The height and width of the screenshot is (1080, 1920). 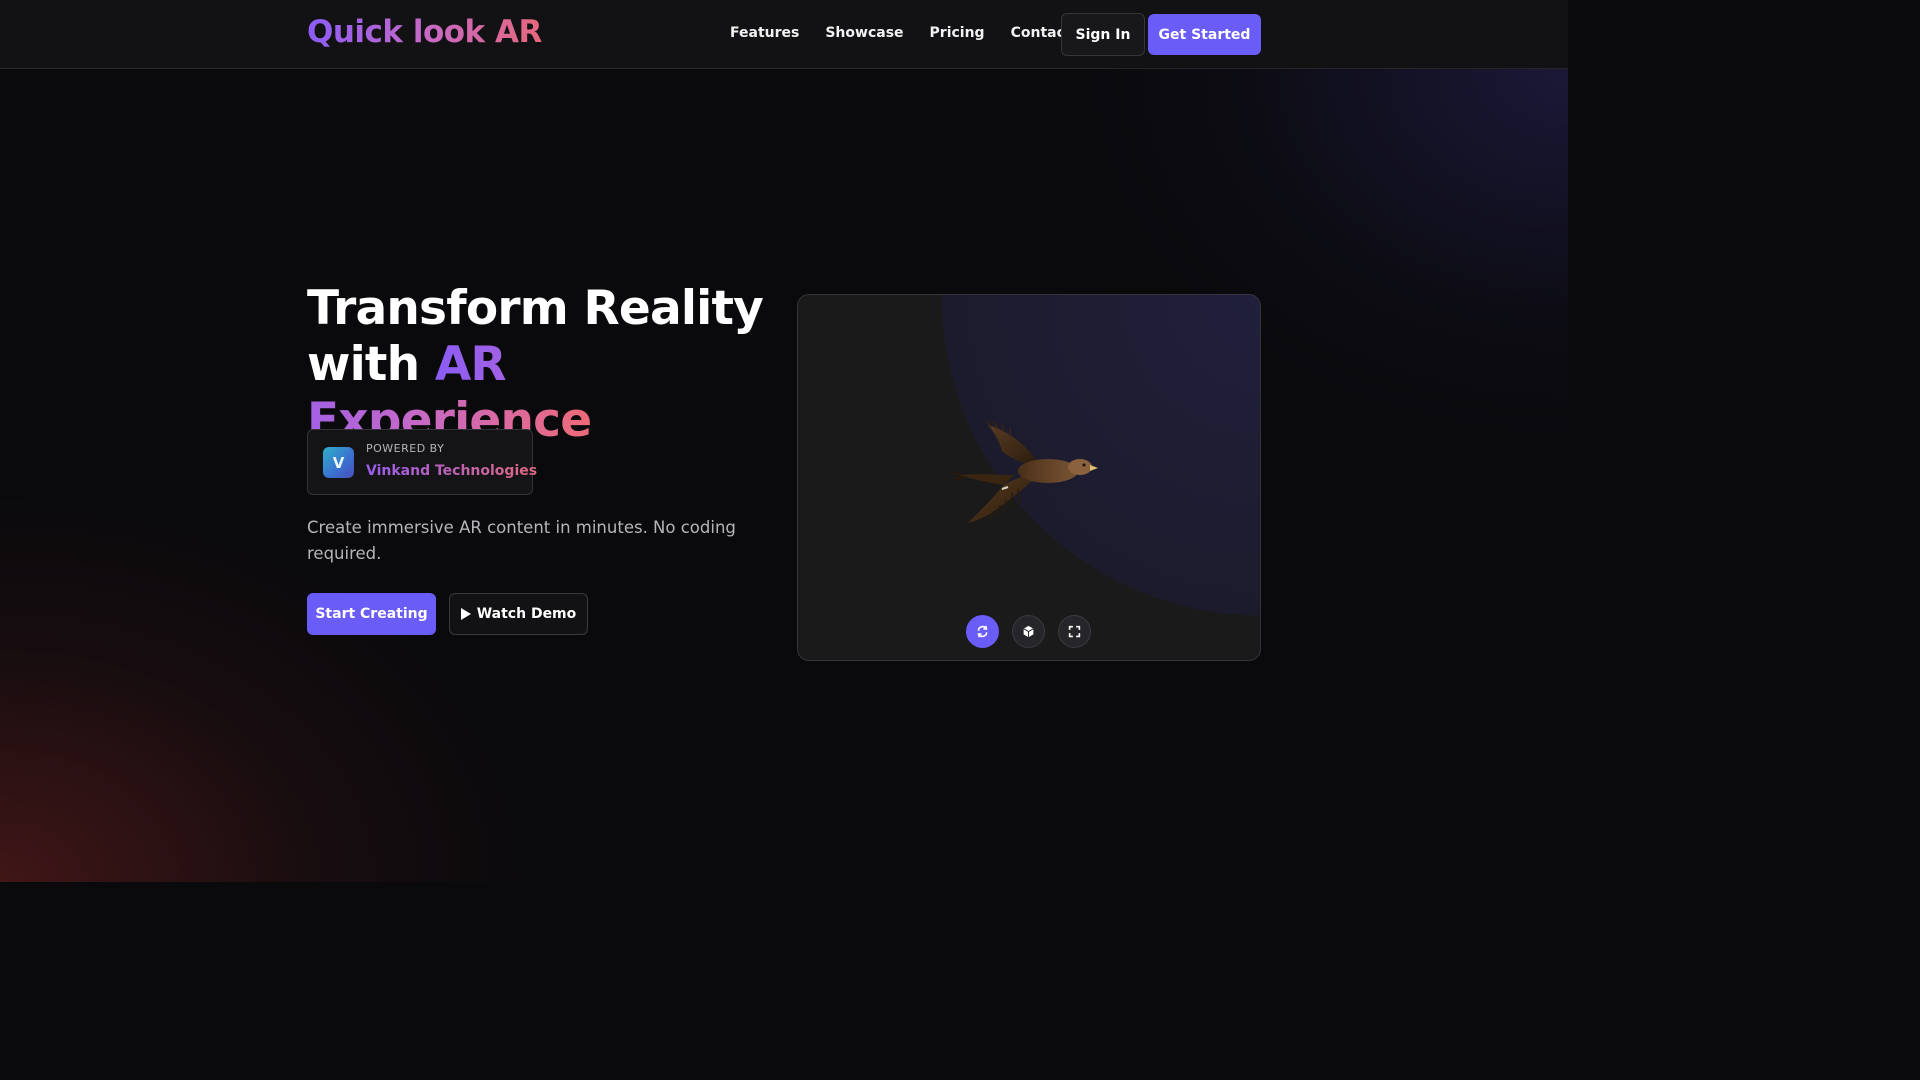 What do you see at coordinates (957, 33) in the screenshot?
I see `nav-pricing-link: Pricing` at bounding box center [957, 33].